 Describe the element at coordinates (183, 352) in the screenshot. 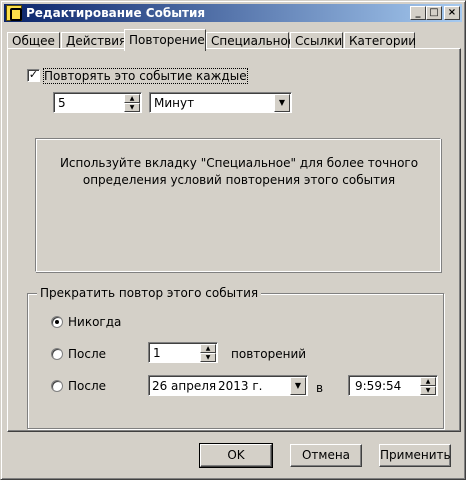

I see `repeat-count-stepper: 1 ▲ ▼` at that location.